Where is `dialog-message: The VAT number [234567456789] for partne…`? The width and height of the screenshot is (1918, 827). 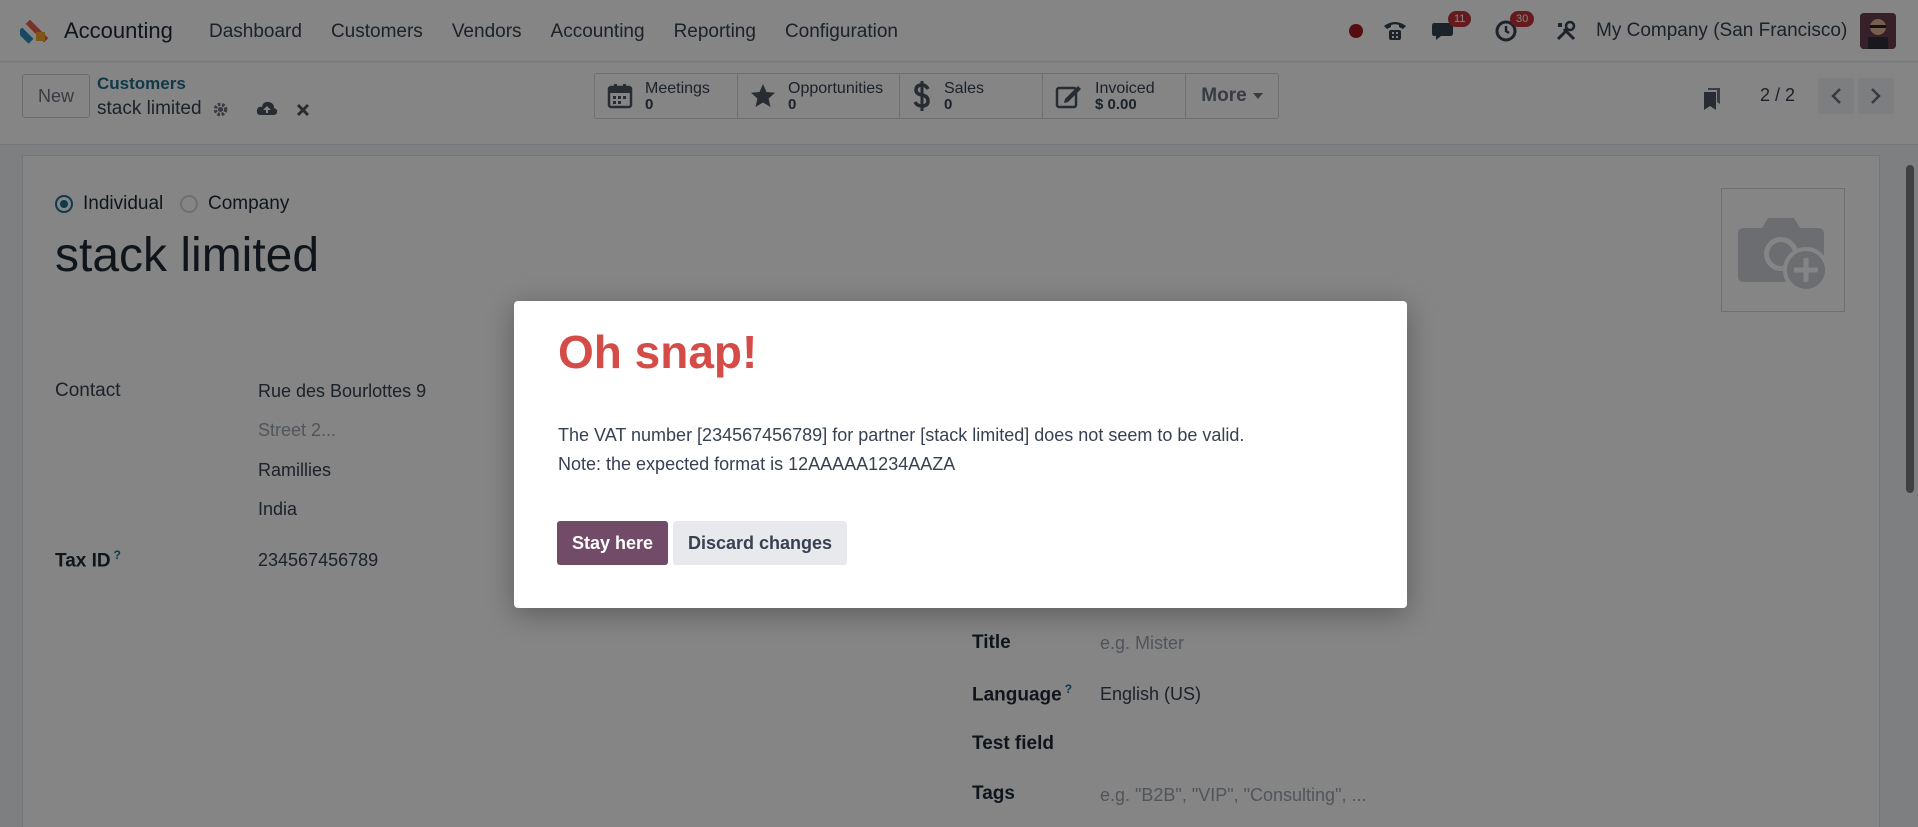 dialog-message: The VAT number [234567456789] for partne… is located at coordinates (901, 450).